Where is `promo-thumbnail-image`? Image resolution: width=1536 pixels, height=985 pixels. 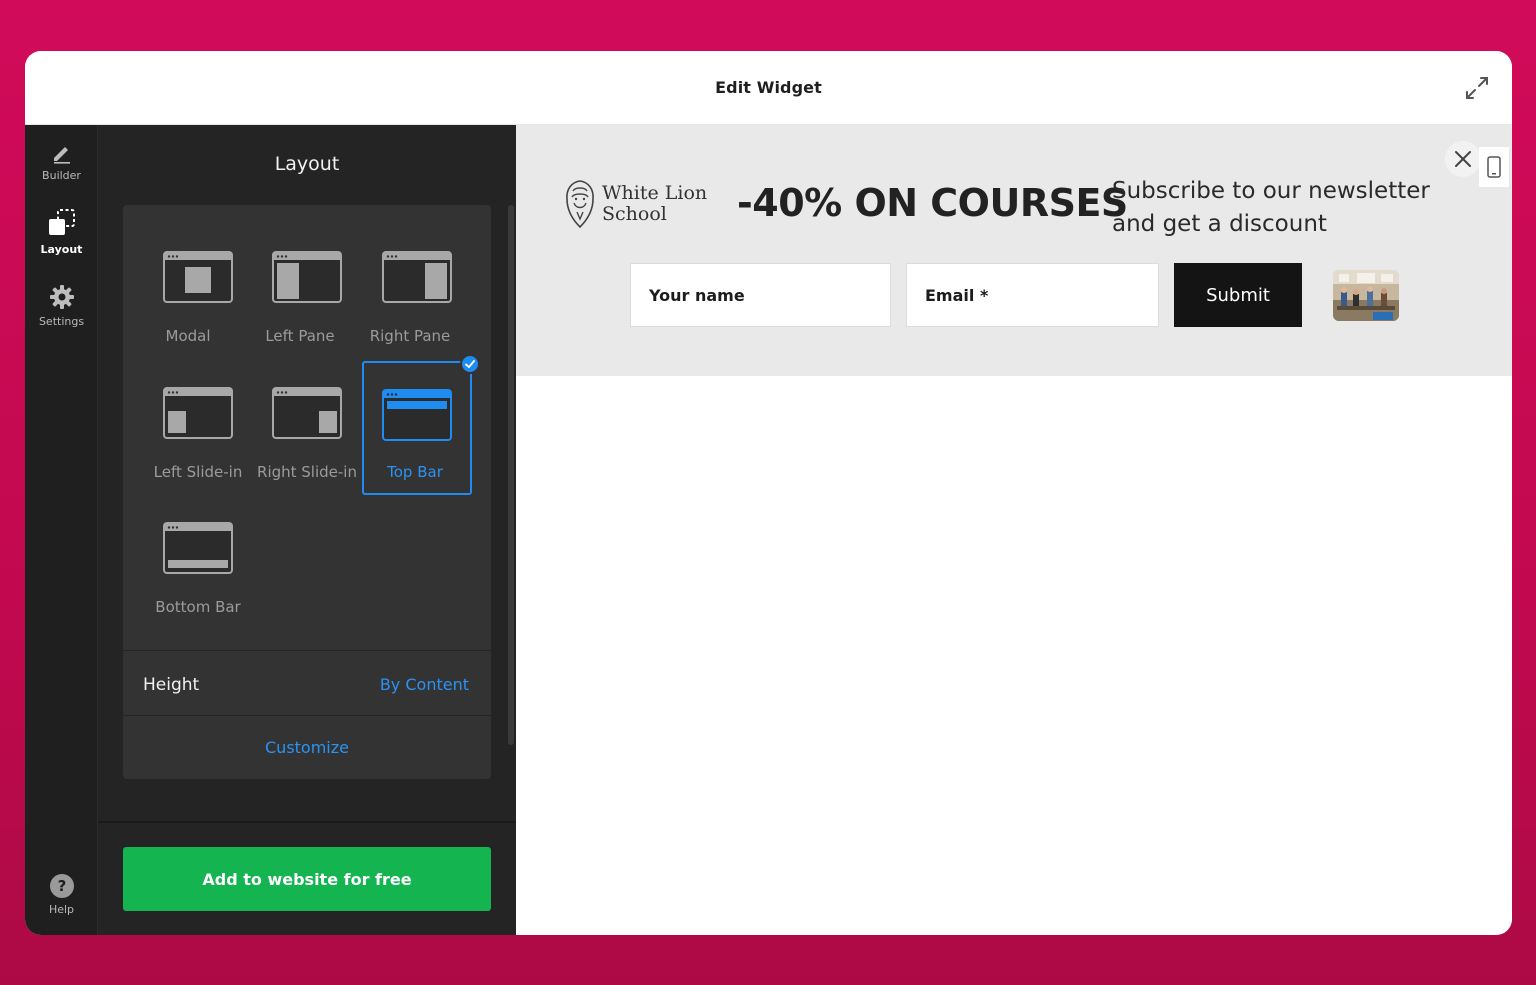 promo-thumbnail-image is located at coordinates (1366, 295).